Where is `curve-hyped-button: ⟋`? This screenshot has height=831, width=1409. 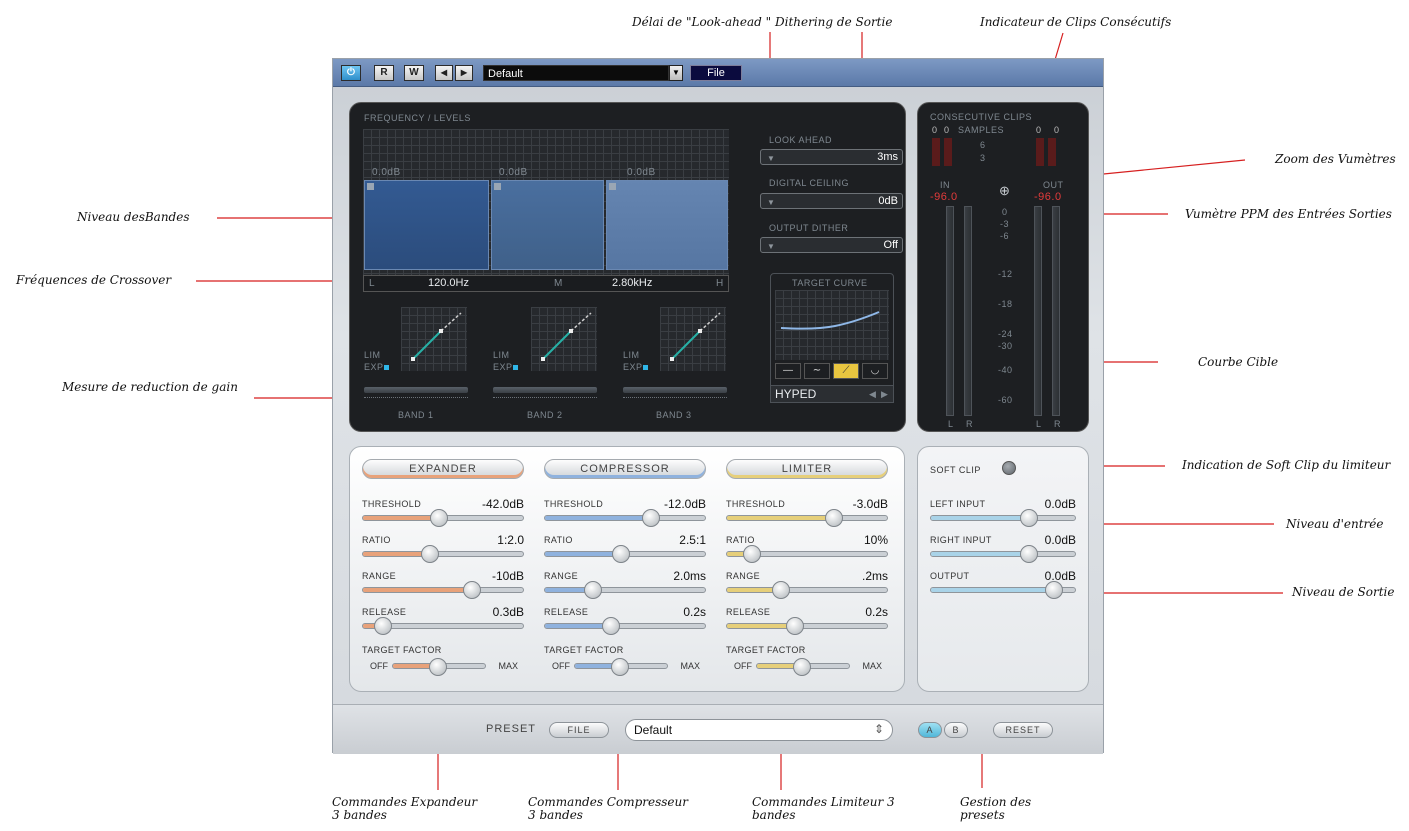
curve-hyped-button: ⟋ is located at coordinates (846, 371).